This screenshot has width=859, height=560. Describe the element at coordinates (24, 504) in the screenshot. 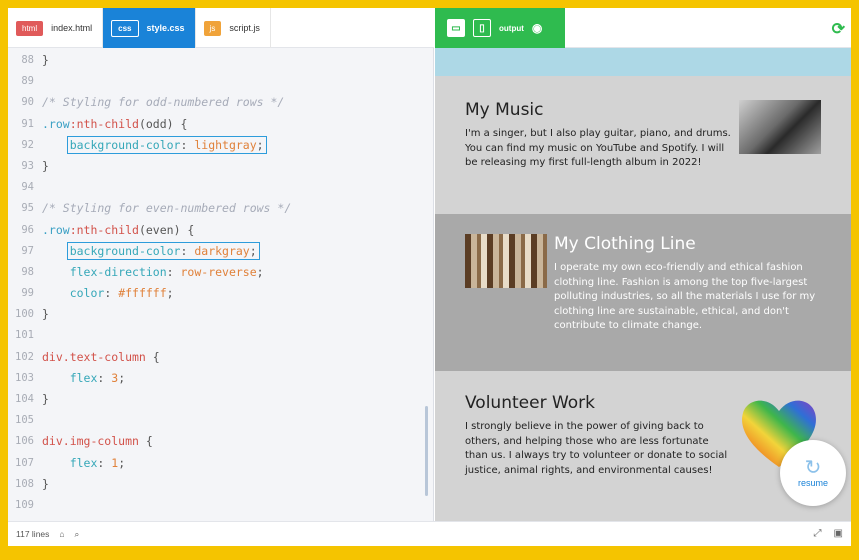

I see `code-line: 109` at that location.